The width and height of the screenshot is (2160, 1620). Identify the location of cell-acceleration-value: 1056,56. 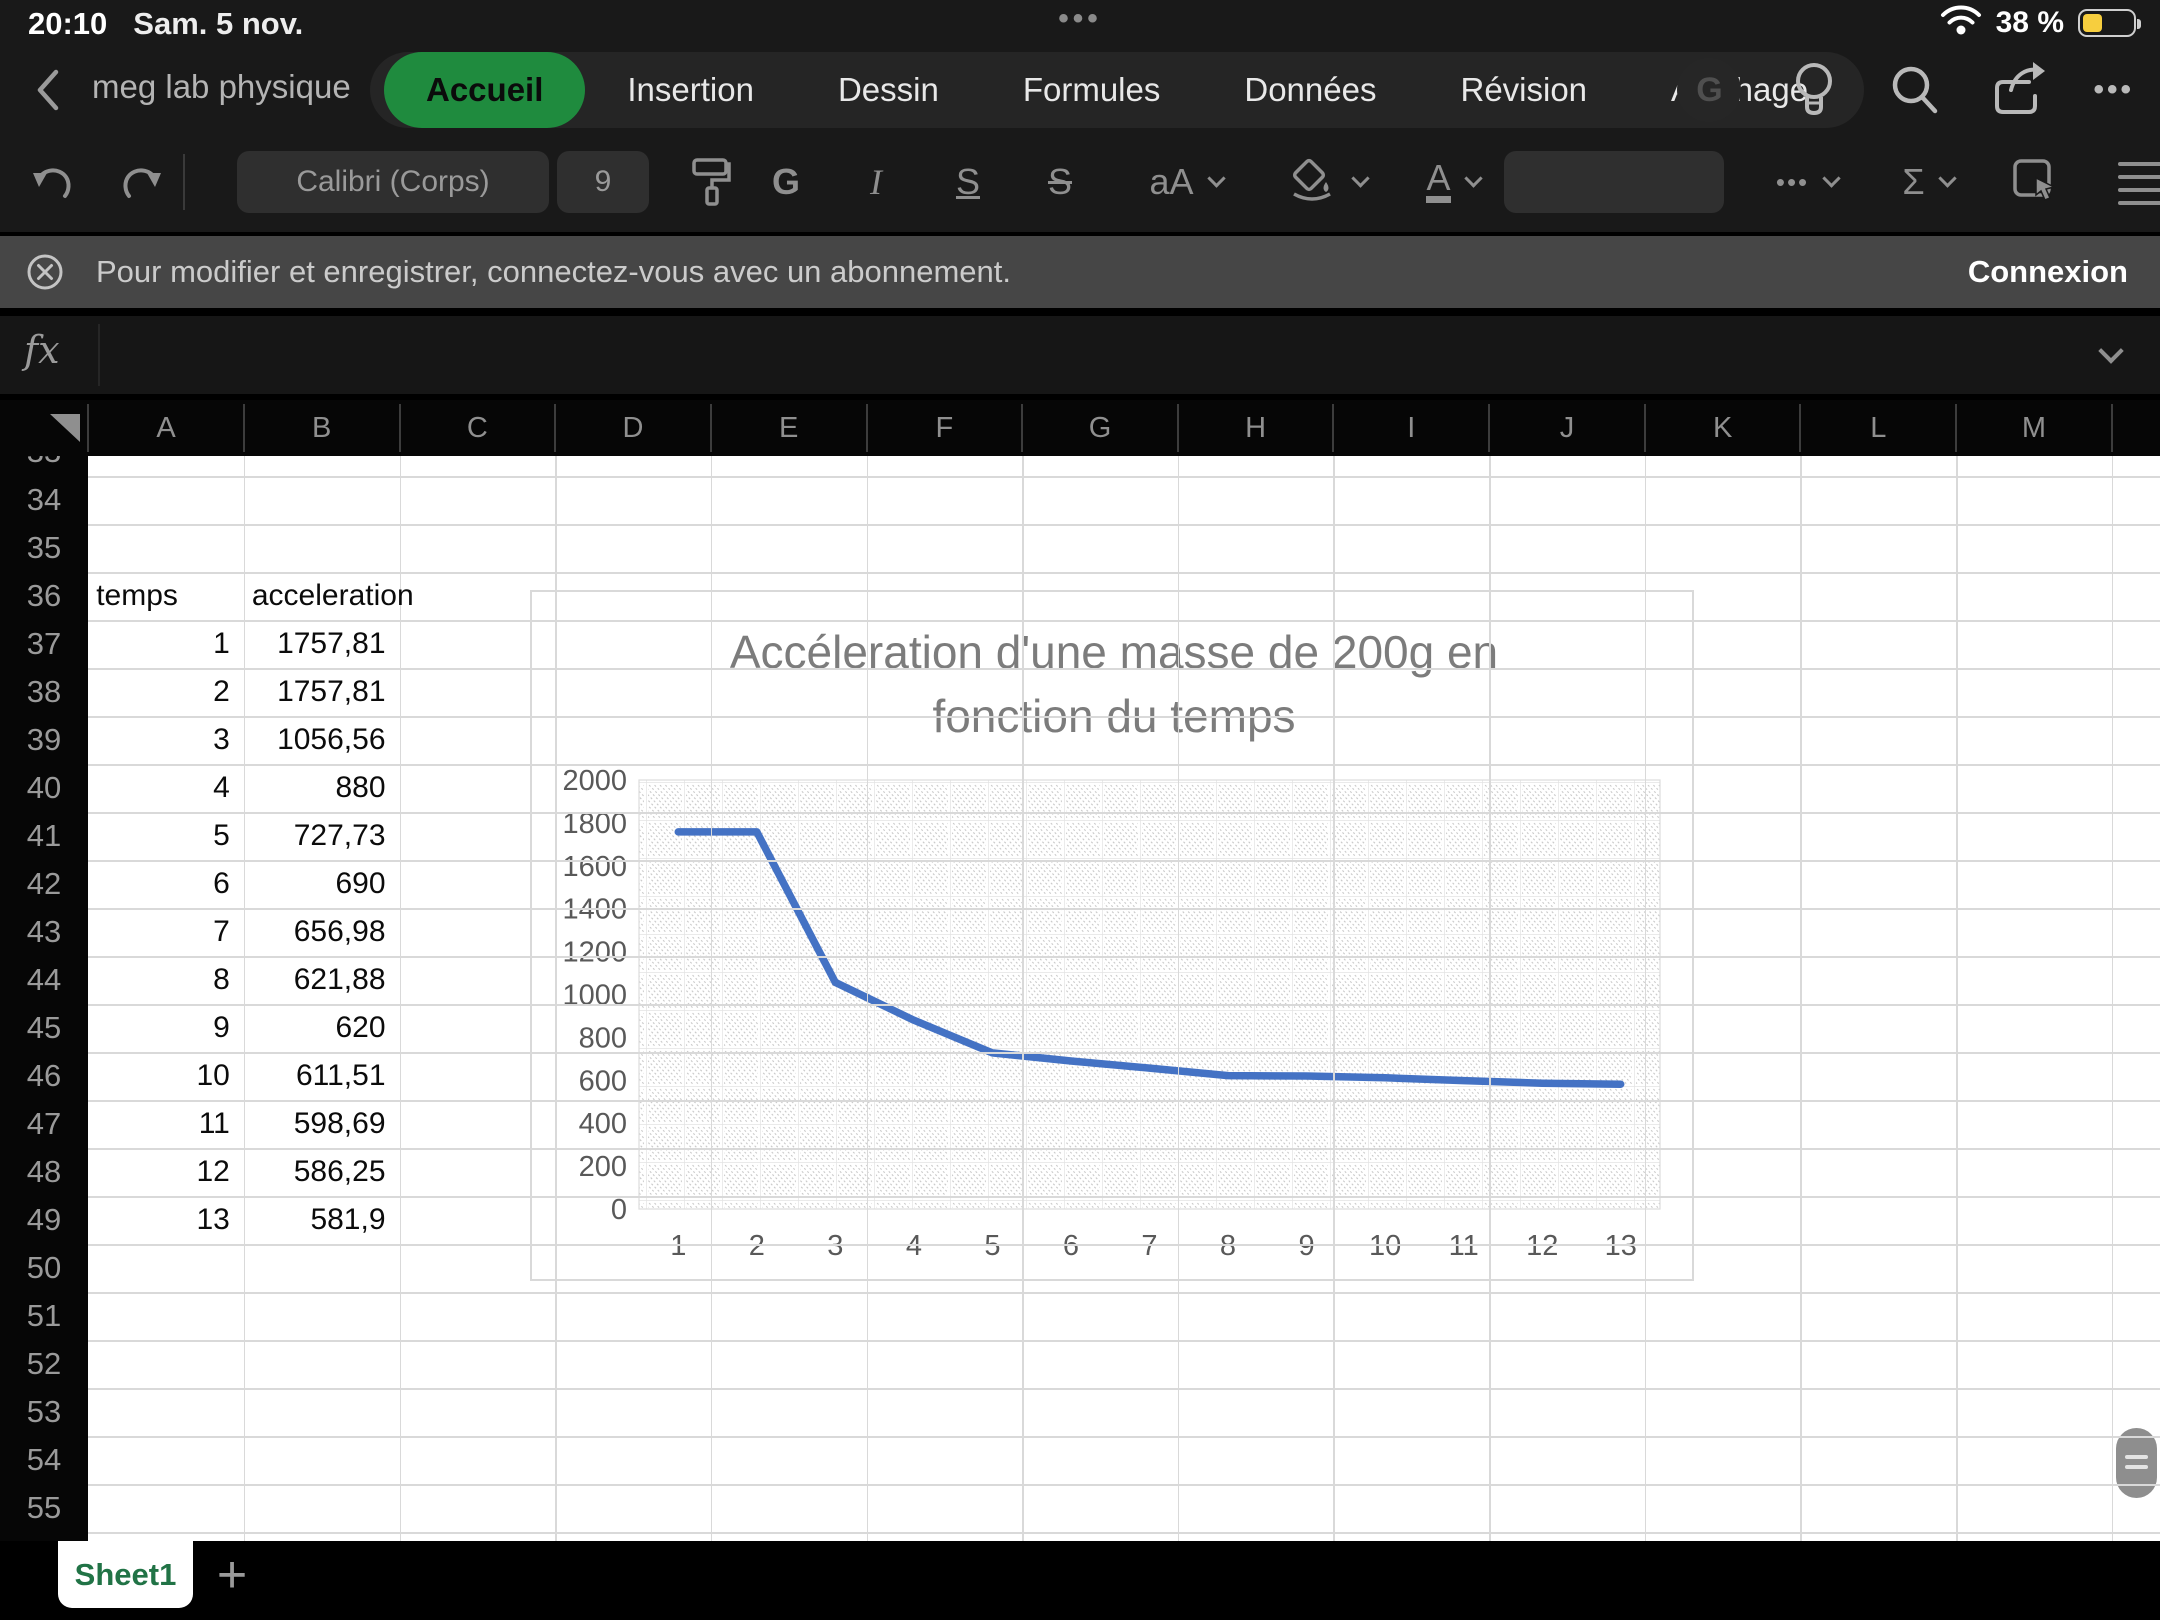
(318, 740).